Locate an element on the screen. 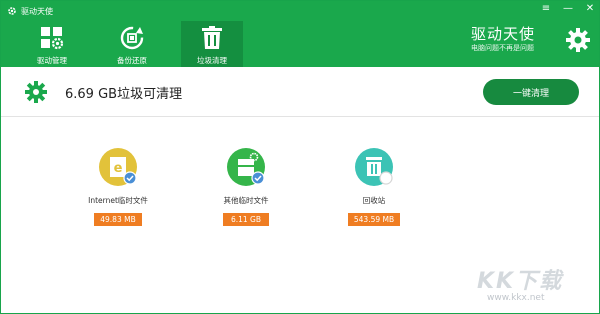 The height and width of the screenshot is (314, 600). title-bar: 驱动天使 is located at coordinates (30, 11).